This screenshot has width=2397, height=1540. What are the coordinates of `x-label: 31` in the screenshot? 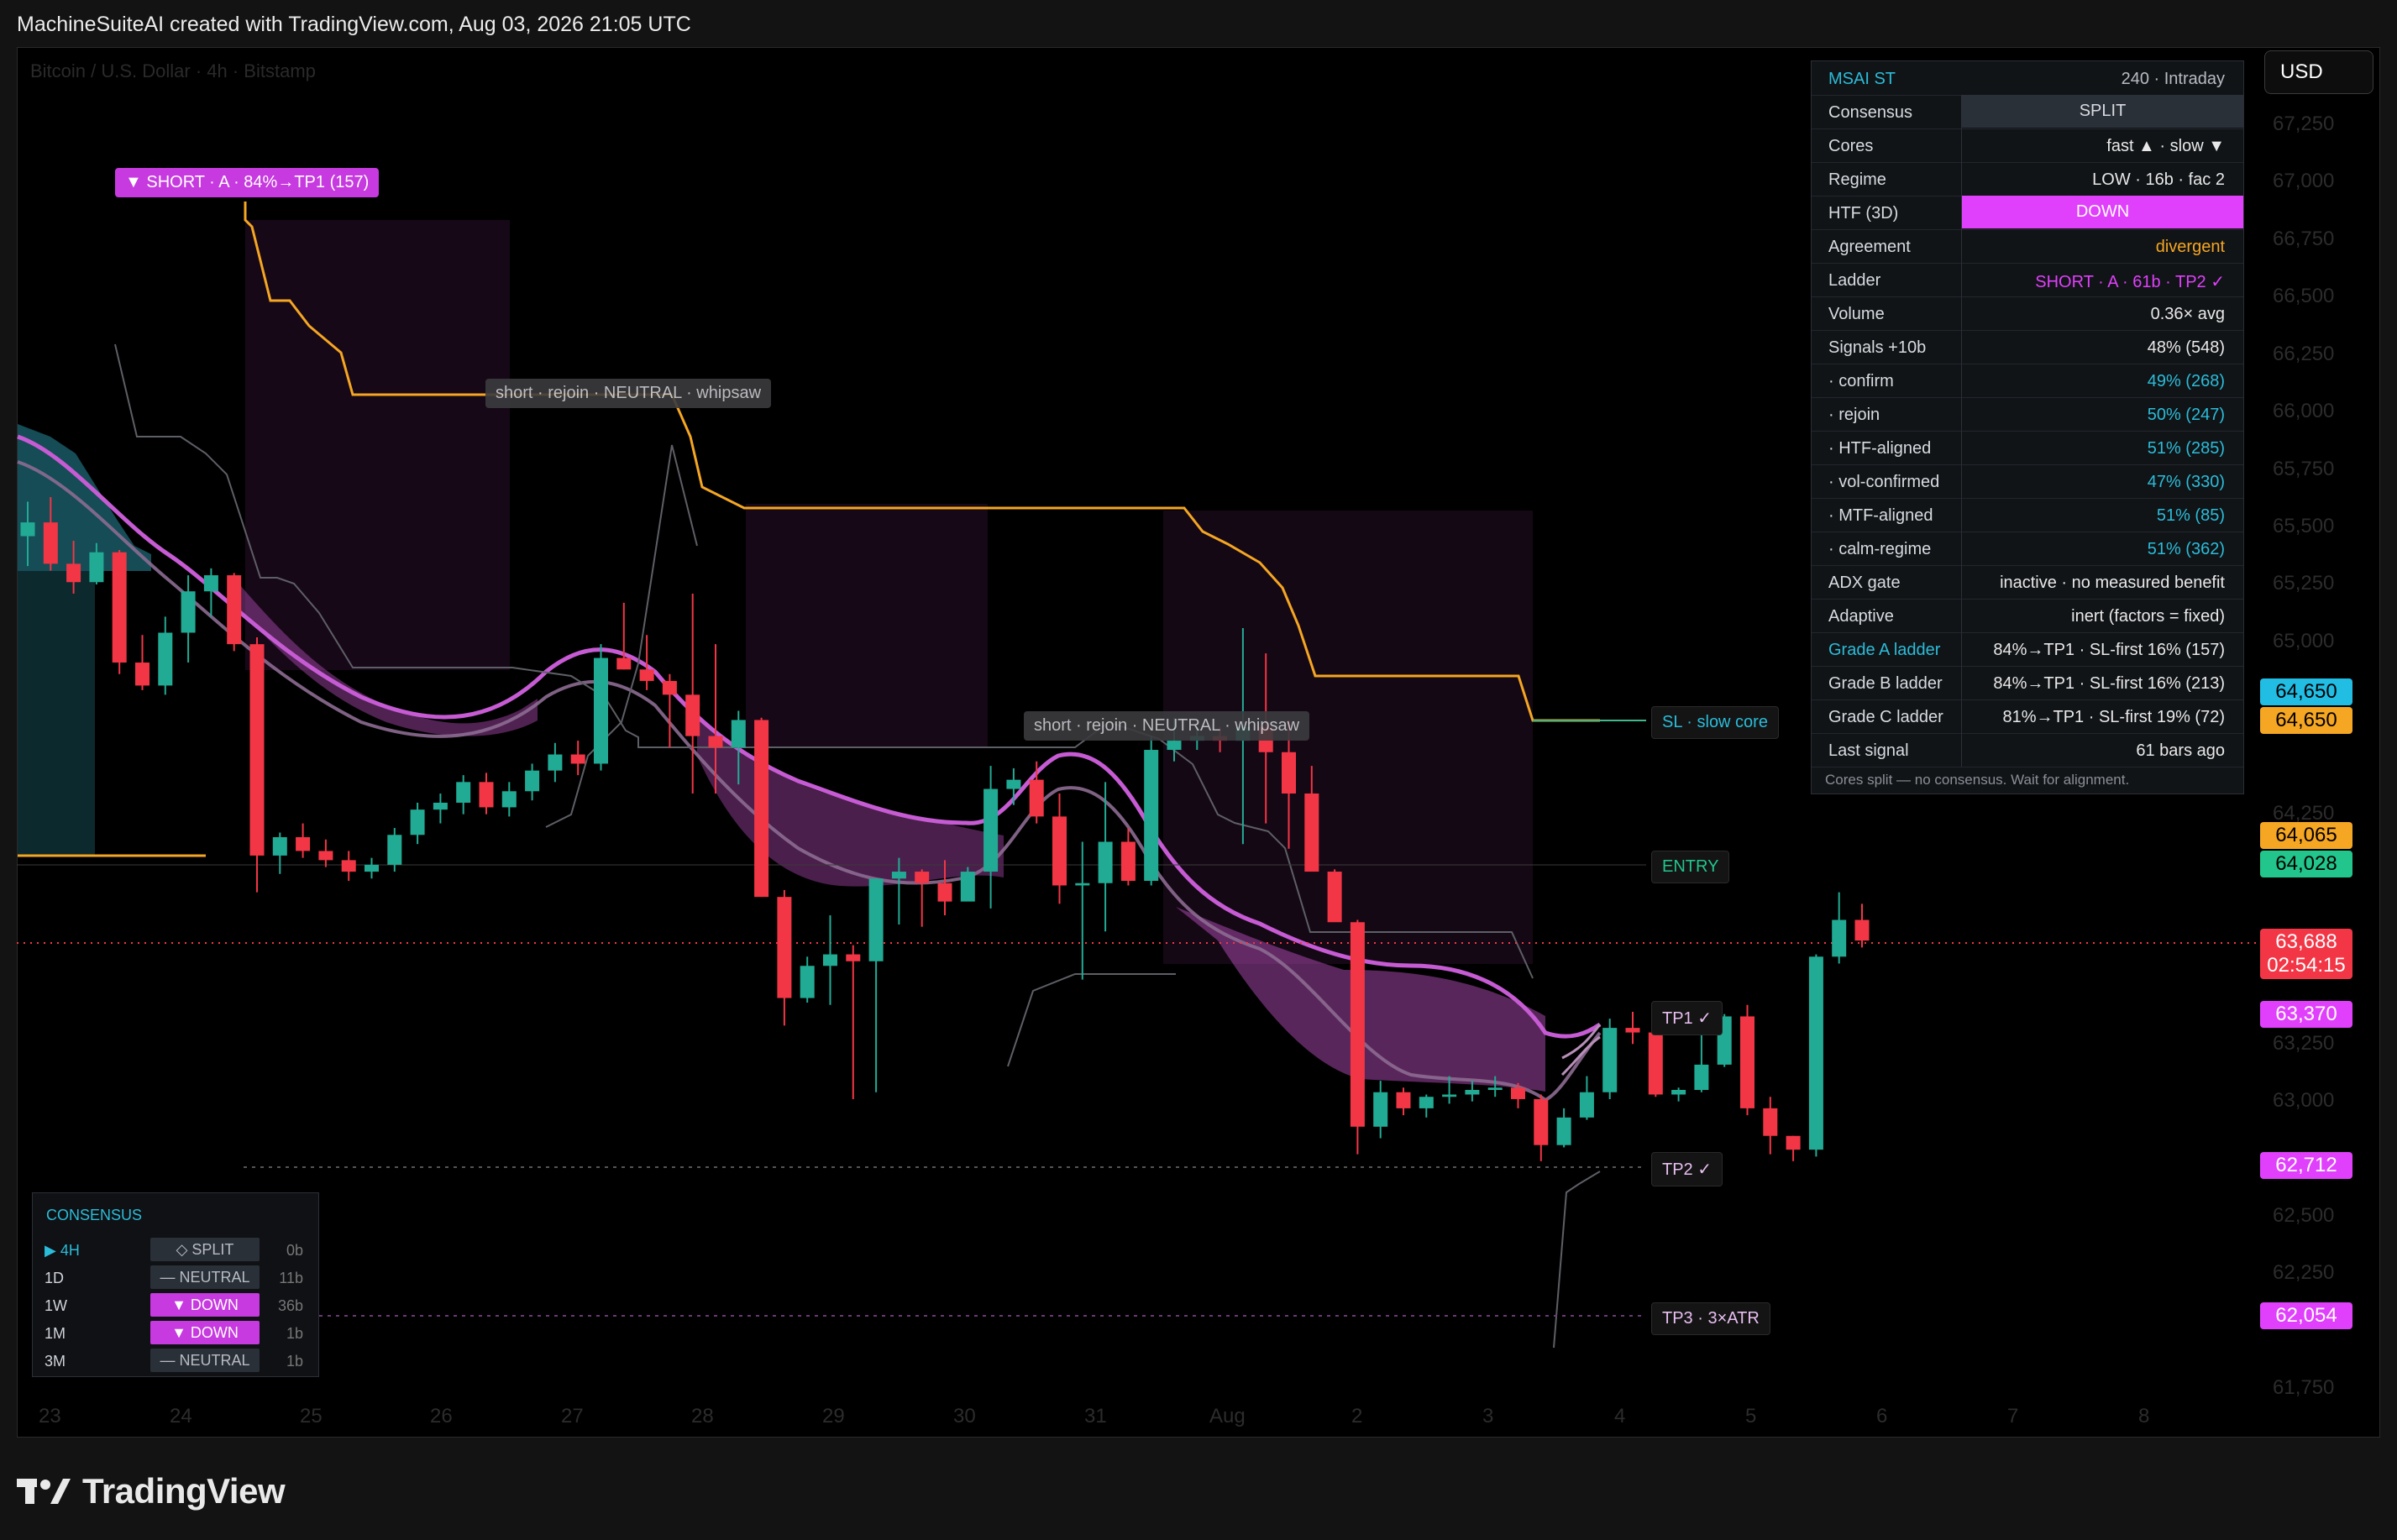 It's located at (1095, 1416).